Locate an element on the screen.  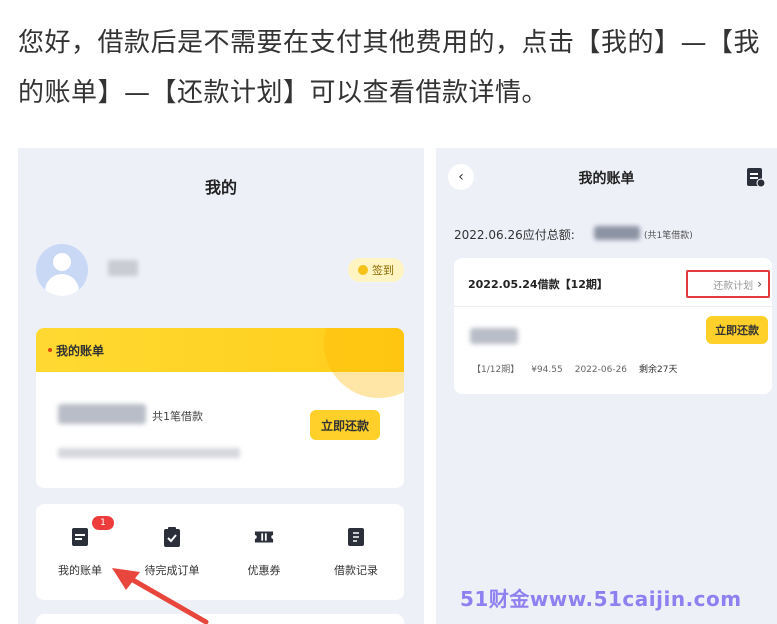
repayment-plan-link: 还款计划 › is located at coordinates (728, 284).